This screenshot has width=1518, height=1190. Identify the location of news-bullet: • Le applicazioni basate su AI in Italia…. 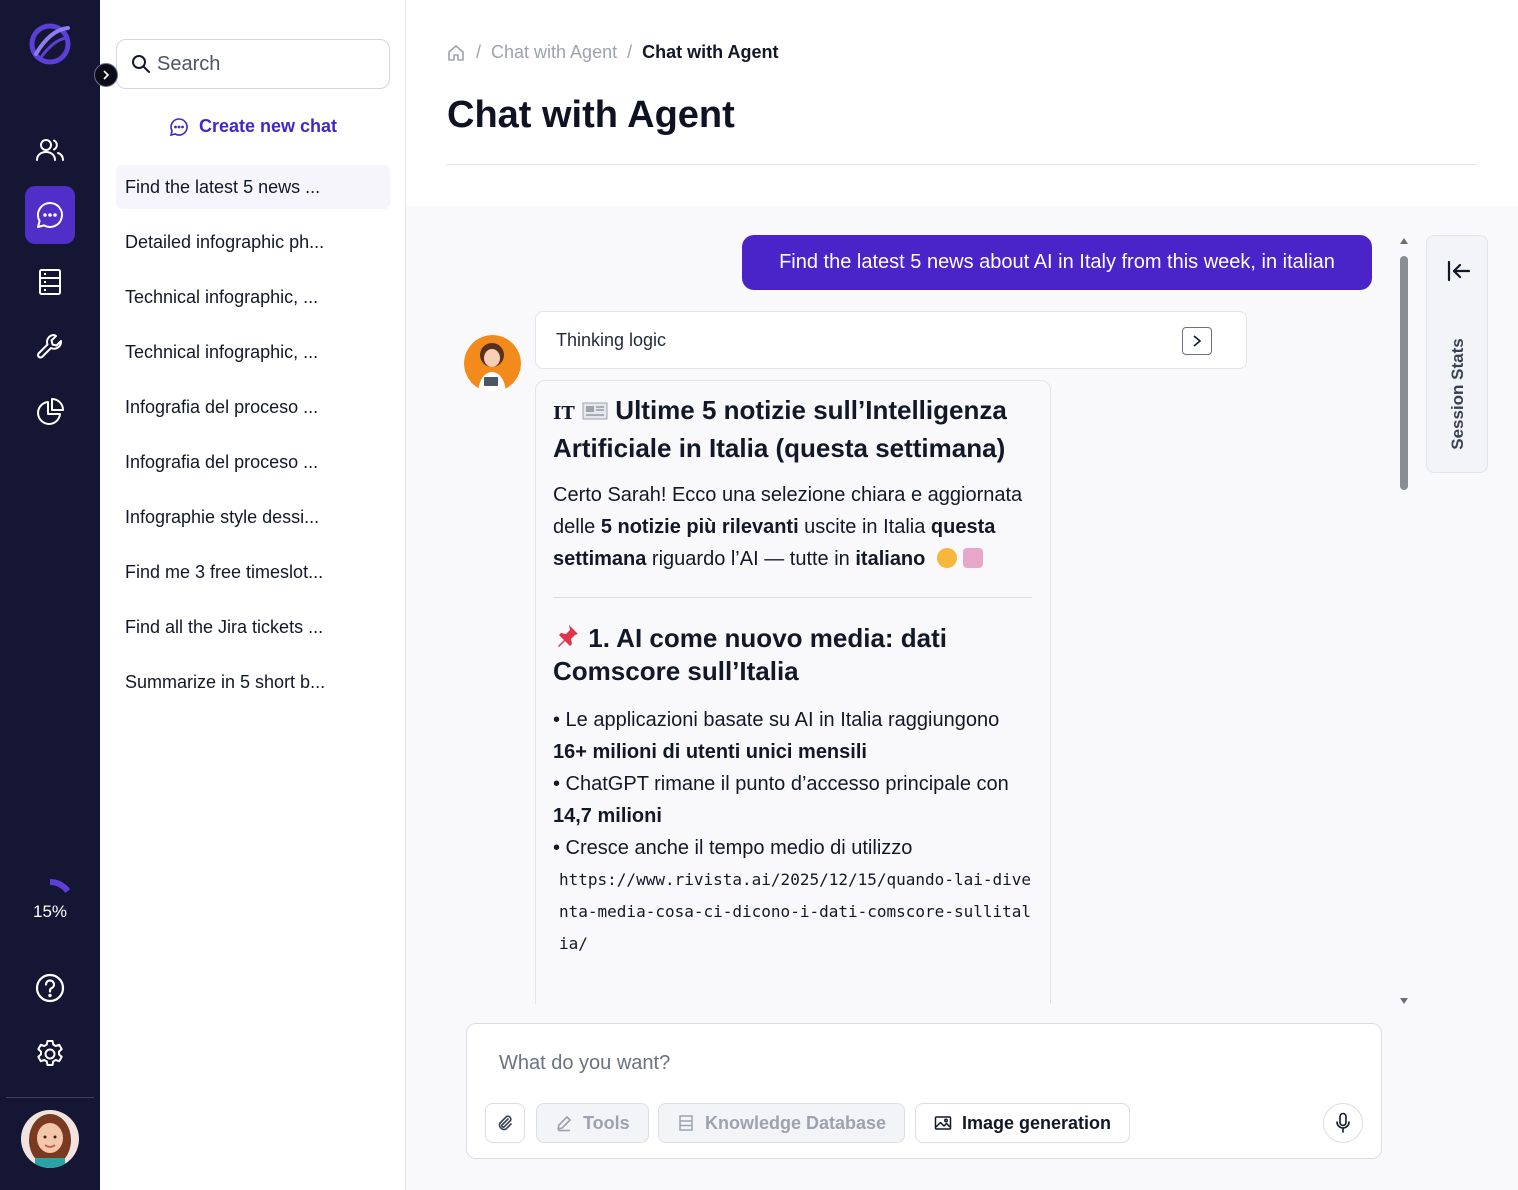
(792, 736).